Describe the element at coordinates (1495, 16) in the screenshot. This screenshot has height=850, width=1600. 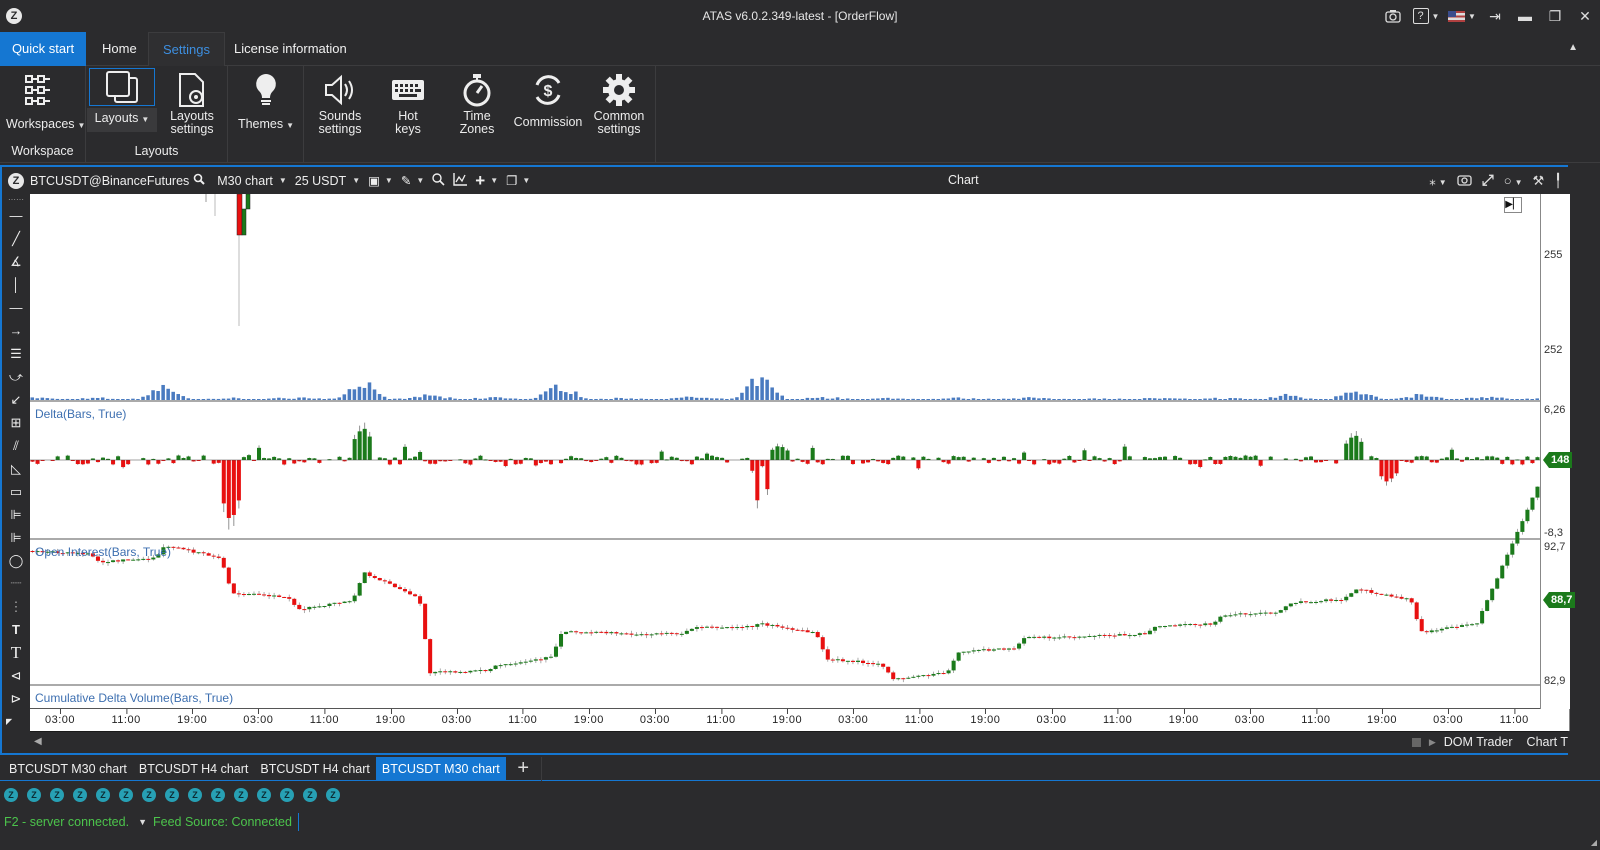
I see `pin-icon: ⇥` at that location.